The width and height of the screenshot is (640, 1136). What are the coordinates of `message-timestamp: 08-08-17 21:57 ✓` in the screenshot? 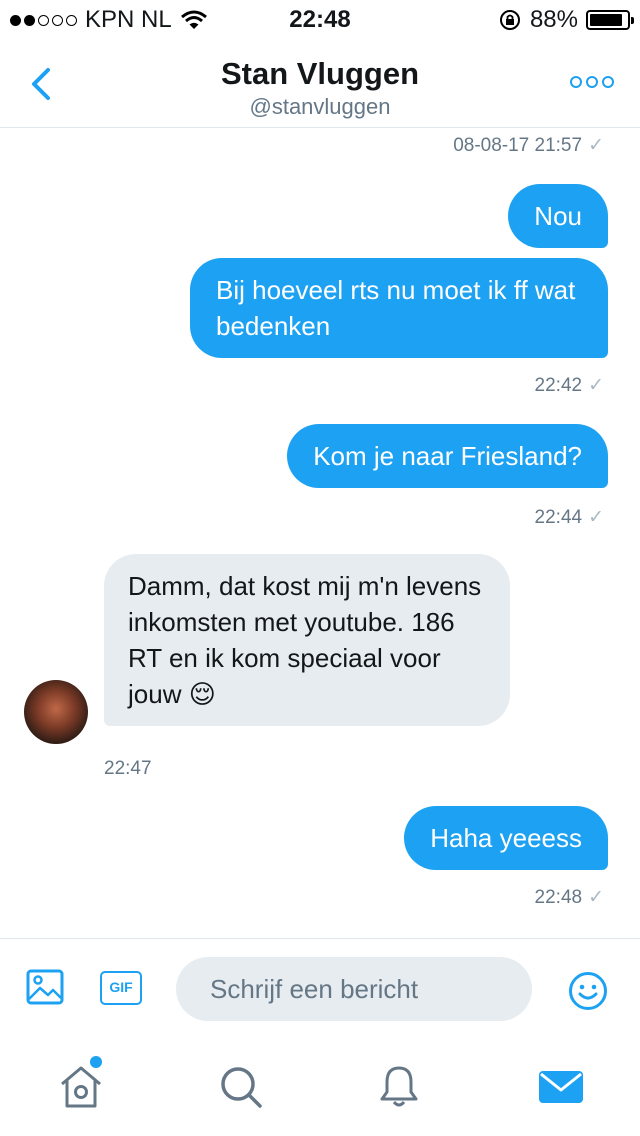 It's located at (528, 145).